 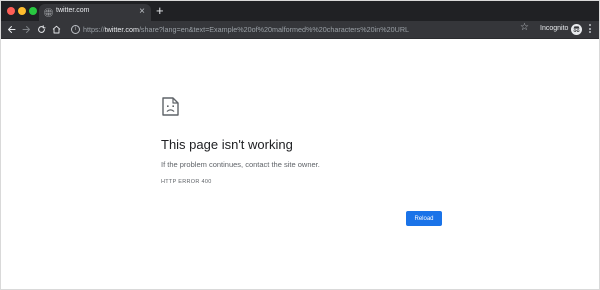 I want to click on window-minimize-dot, so click(x=22, y=11).